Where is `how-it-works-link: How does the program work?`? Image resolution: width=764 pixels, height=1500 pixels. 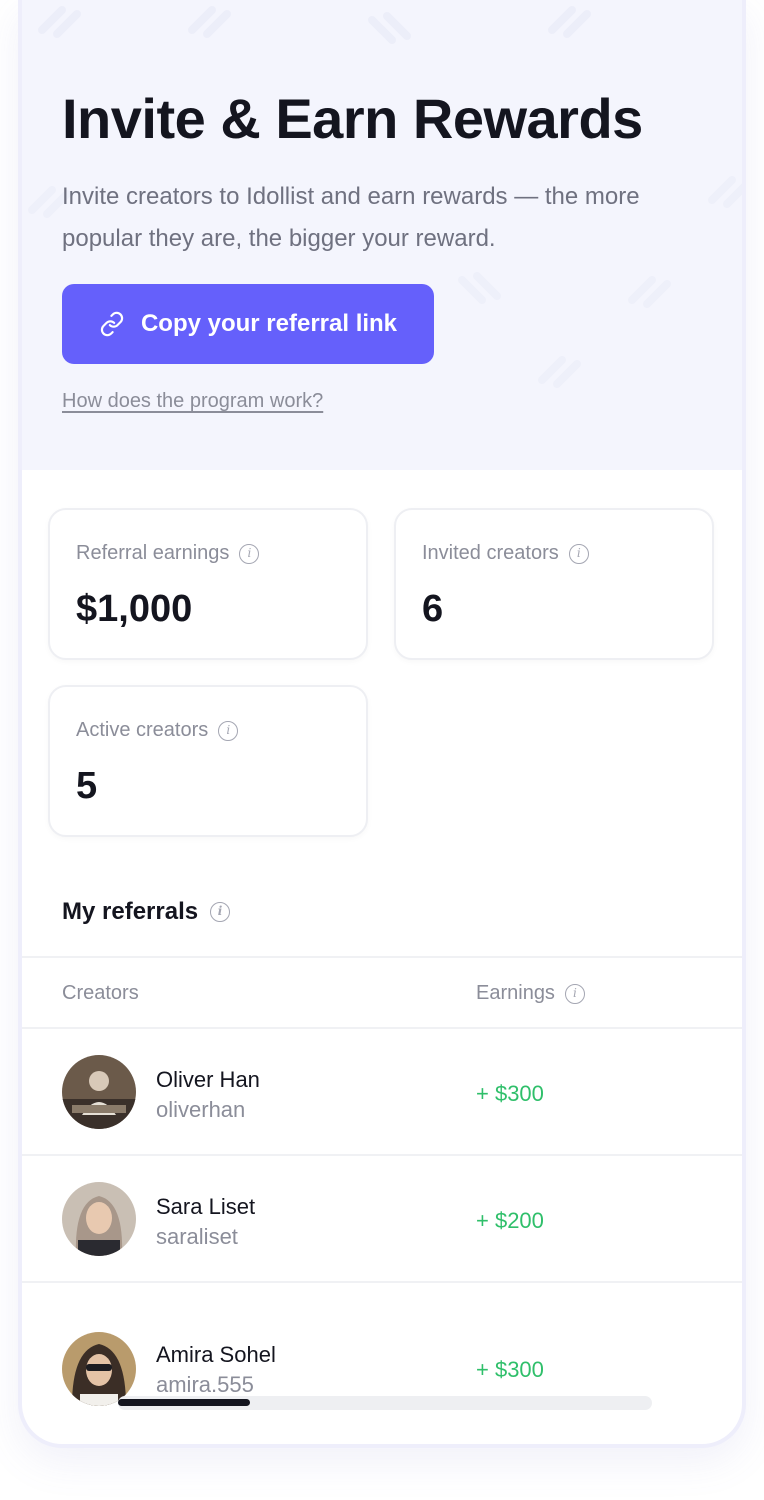 how-it-works-link: How does the program work? is located at coordinates (192, 401).